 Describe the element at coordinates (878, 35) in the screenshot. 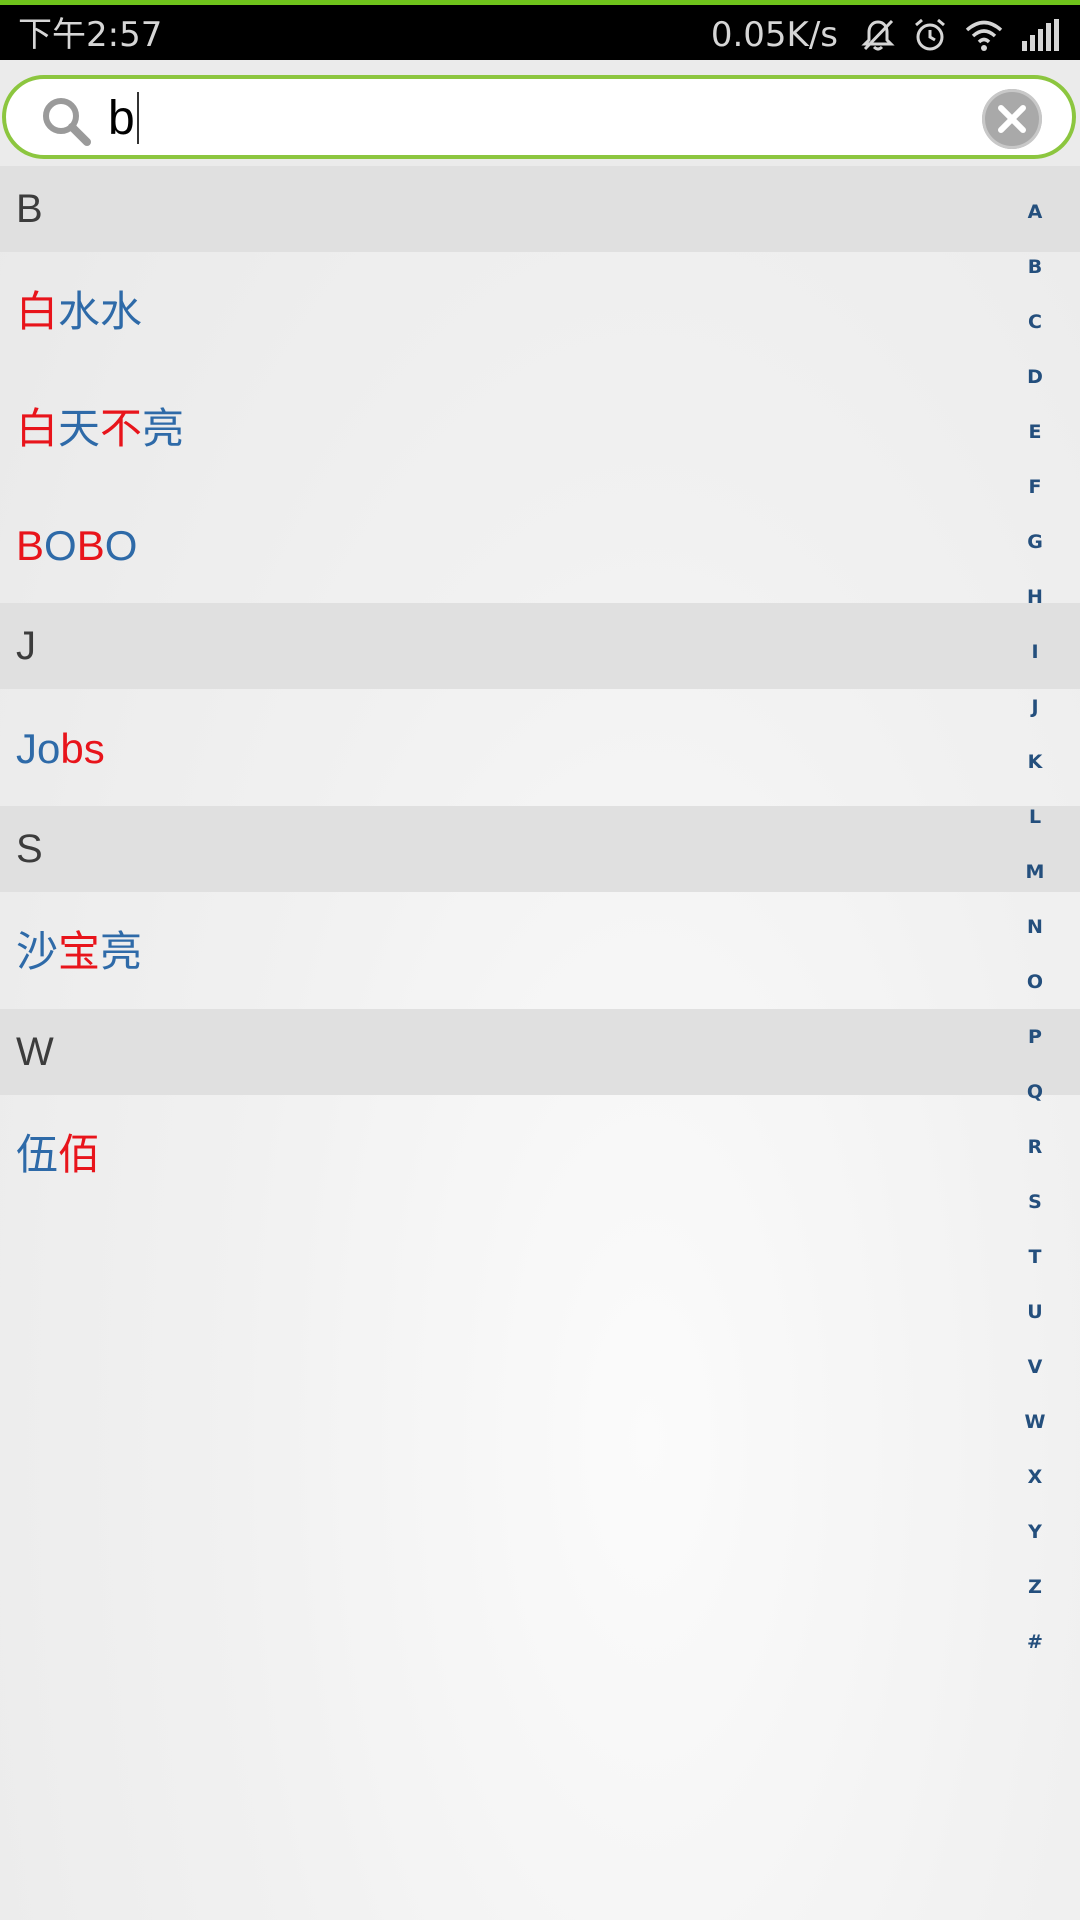

I see `muted-bell-icon` at that location.